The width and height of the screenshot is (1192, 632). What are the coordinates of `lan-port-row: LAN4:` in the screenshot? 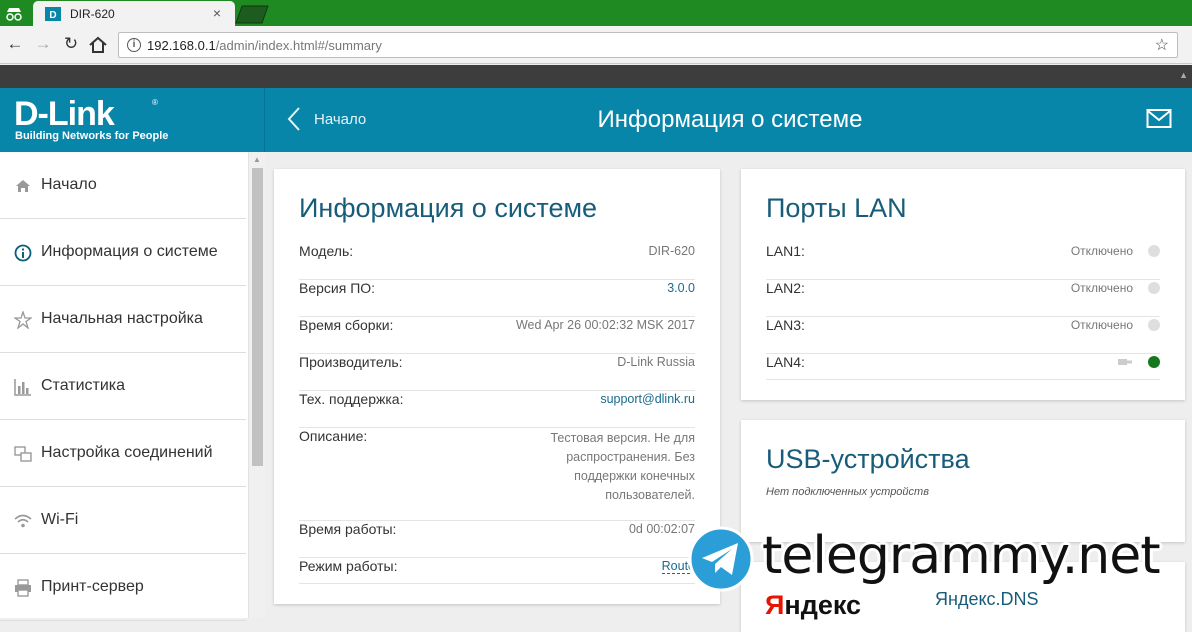 It's located at (963, 367).